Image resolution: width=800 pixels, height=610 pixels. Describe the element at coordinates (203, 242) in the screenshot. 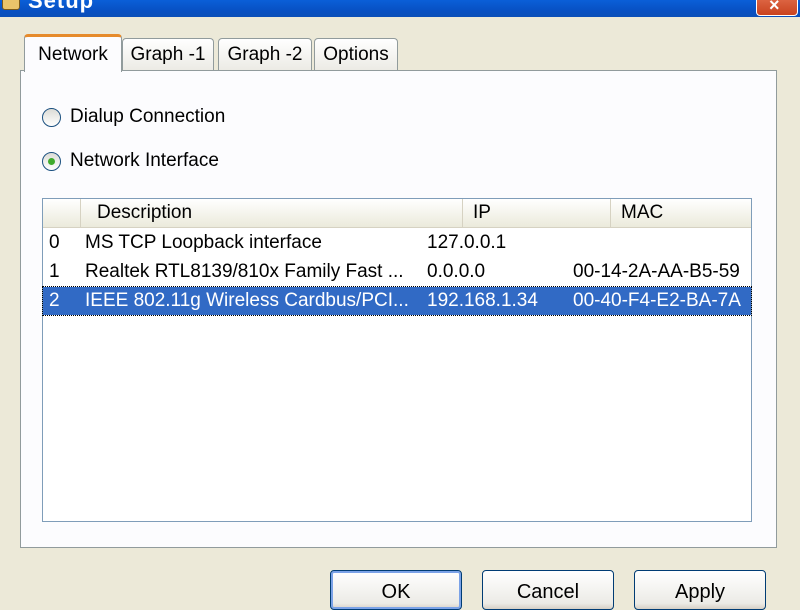

I see `row-description: MS TCP Loopback interface` at that location.